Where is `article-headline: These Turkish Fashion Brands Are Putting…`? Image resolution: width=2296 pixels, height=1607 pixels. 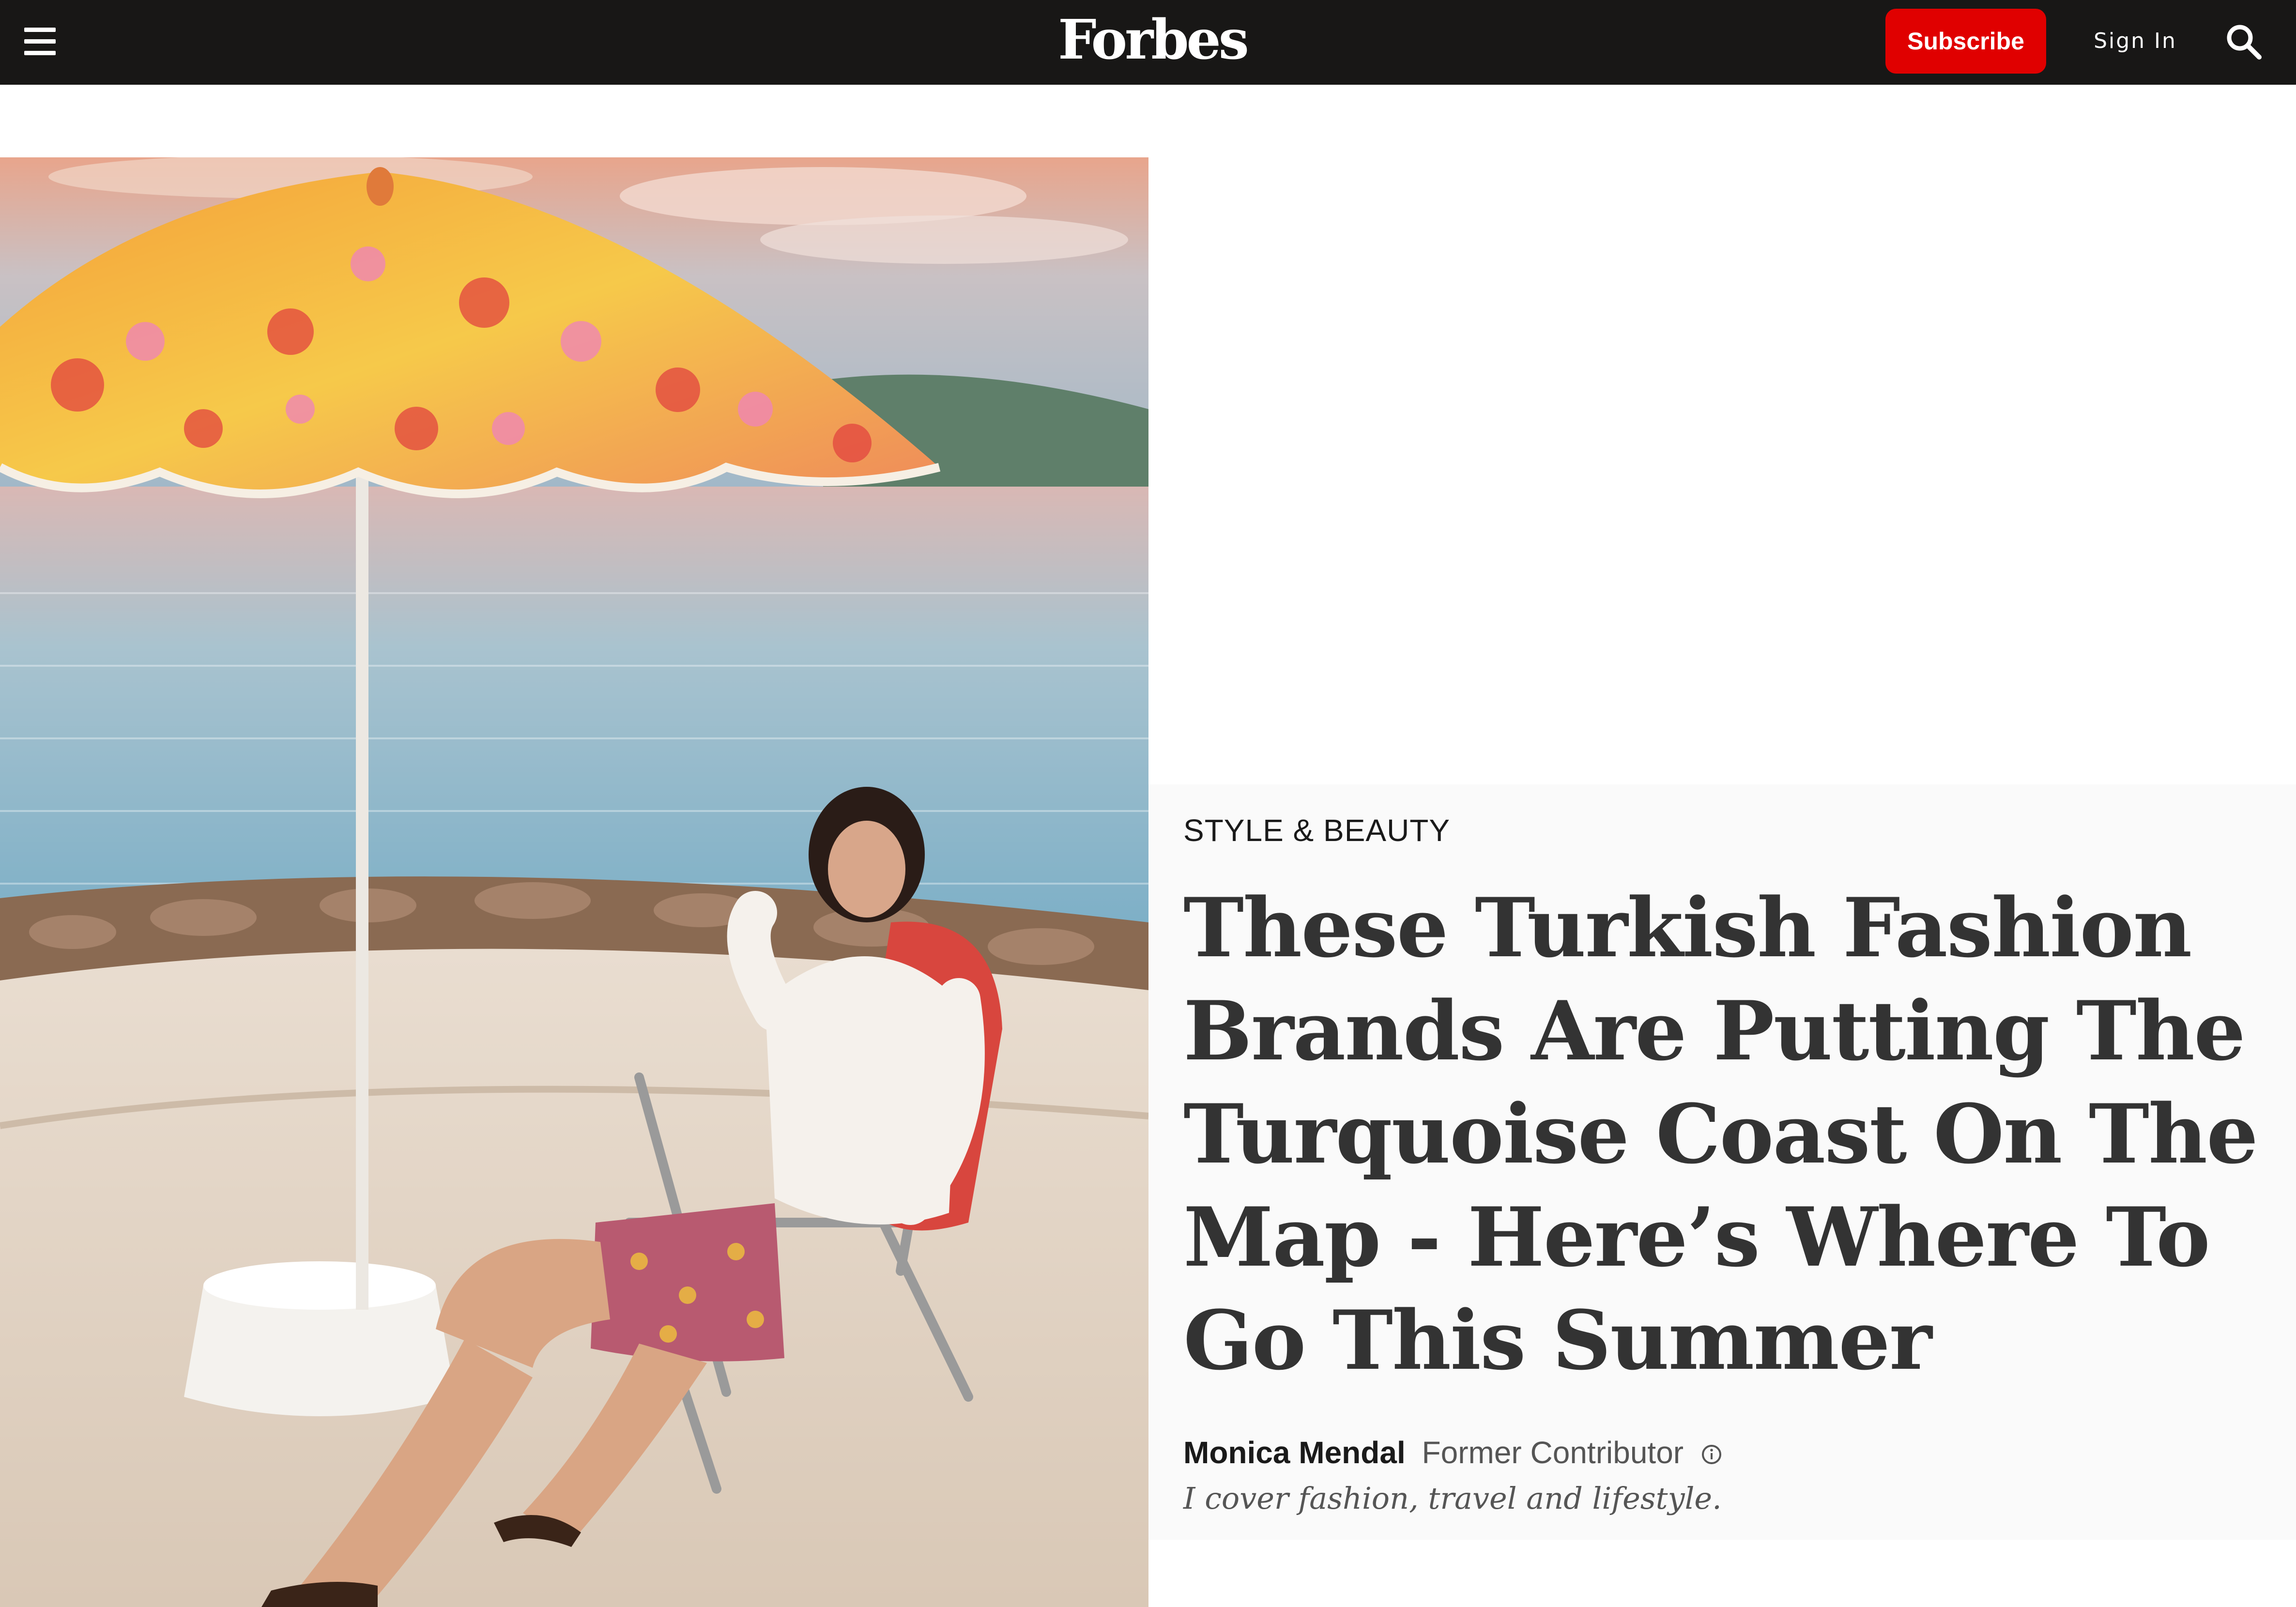
article-headline: These Turkish Fashion Brands Are Putting… is located at coordinates (1720, 1134).